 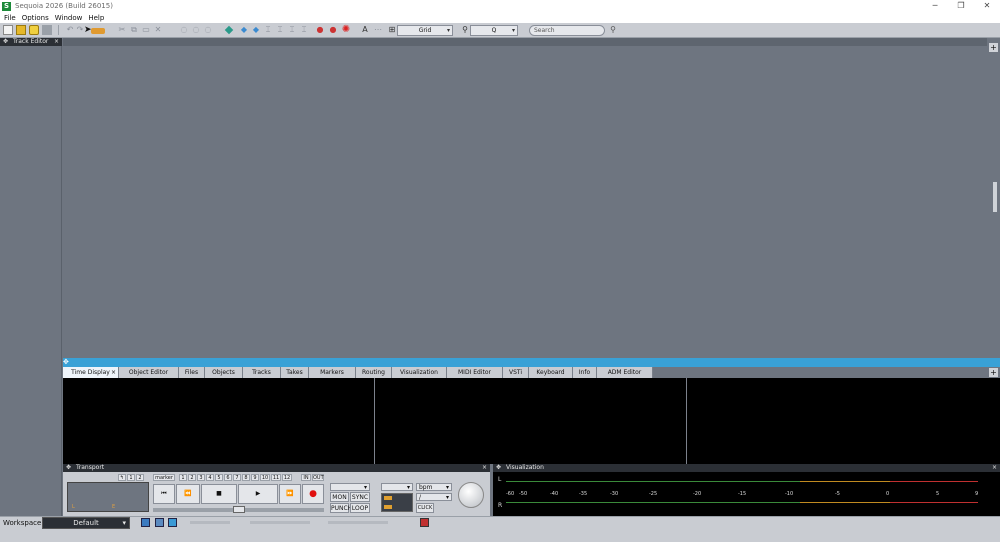 I want to click on minimize-button: ─, so click(x=935, y=6).